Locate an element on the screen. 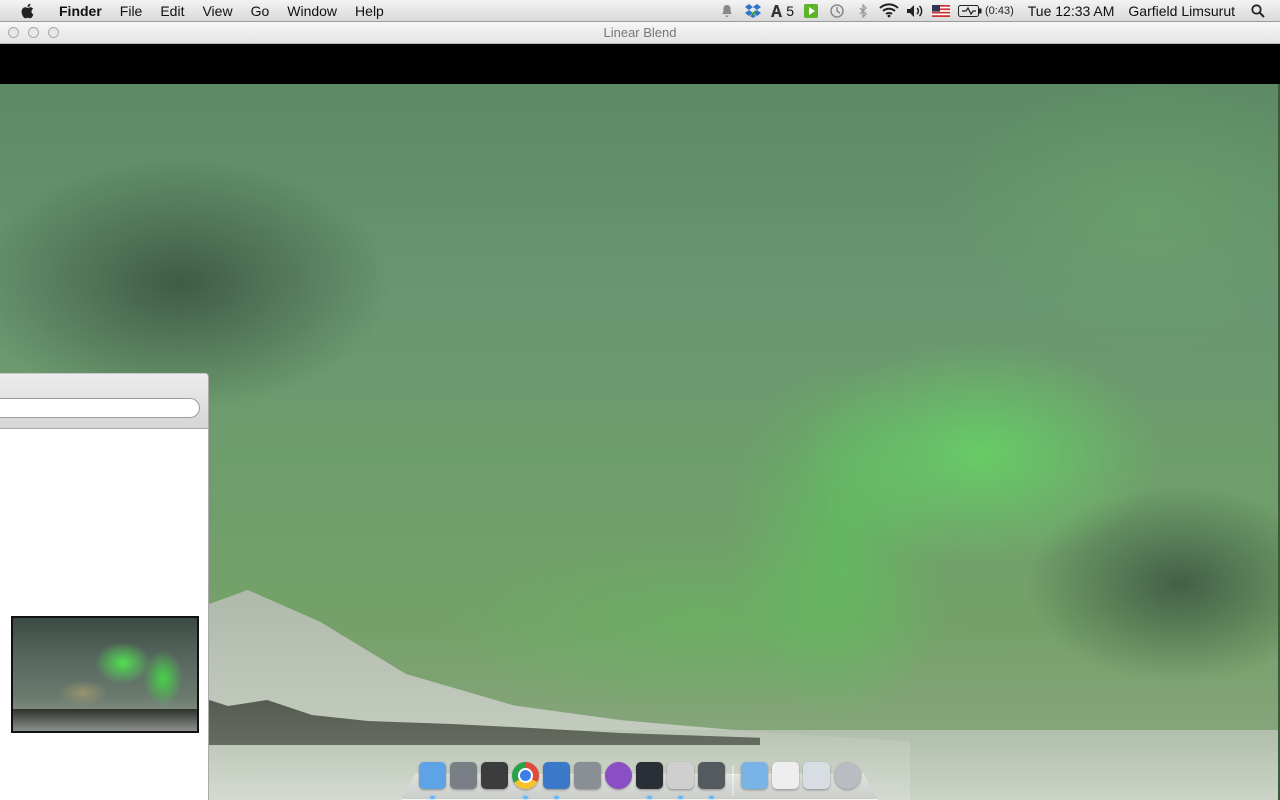 The height and width of the screenshot is (800, 1280). notification-bell-icon is located at coordinates (727, 11).